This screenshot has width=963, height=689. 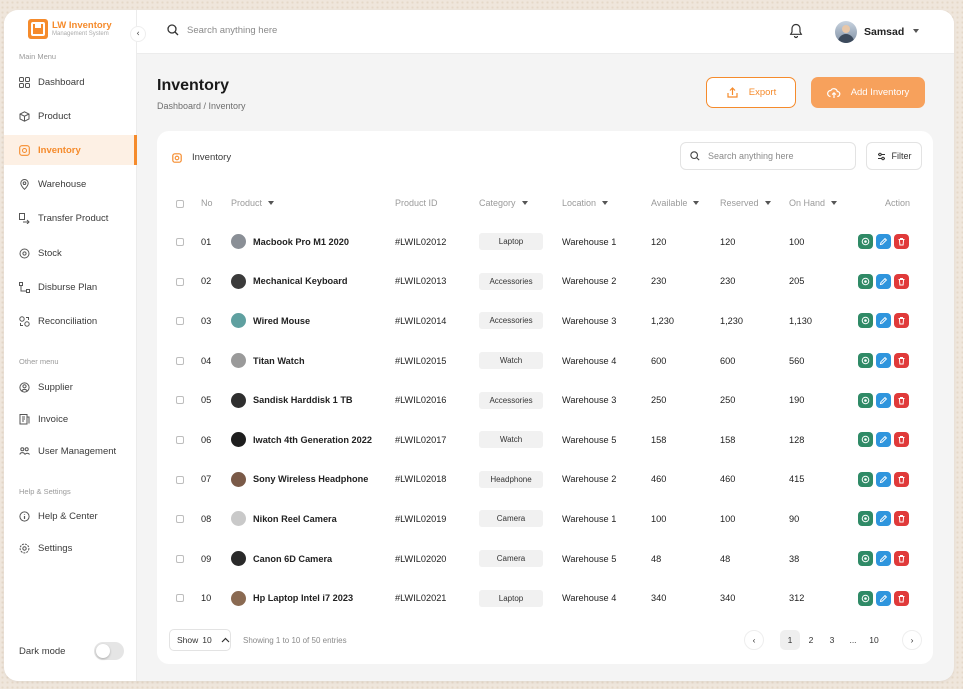 I want to click on collapse-sidebar-button: ‹, so click(x=138, y=34).